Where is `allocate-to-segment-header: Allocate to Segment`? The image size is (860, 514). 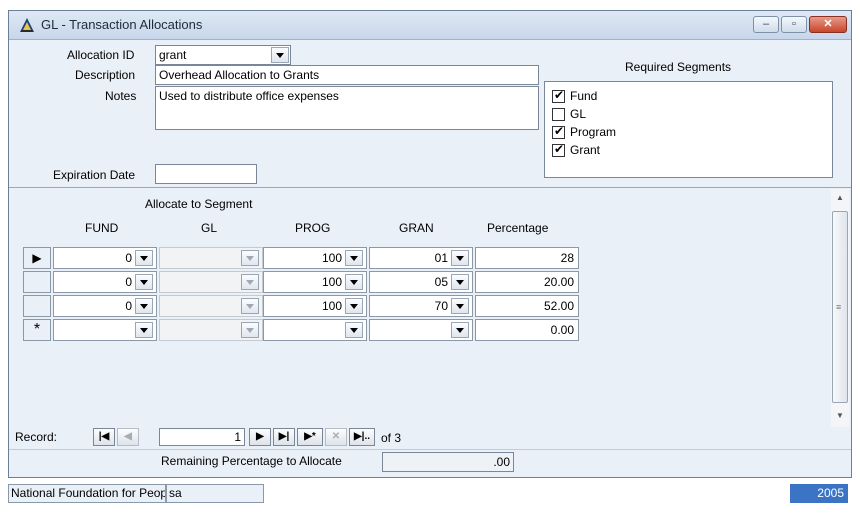
allocate-to-segment-header: Allocate to Segment is located at coordinates (199, 204).